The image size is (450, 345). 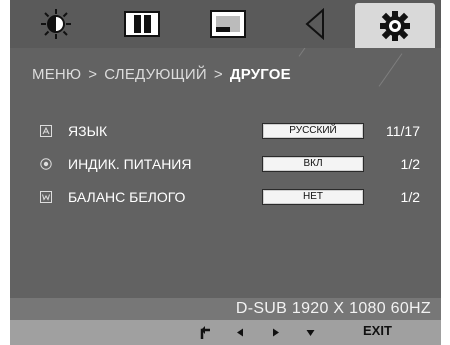 I want to click on nav-bar: EXIT, so click(x=225, y=332).